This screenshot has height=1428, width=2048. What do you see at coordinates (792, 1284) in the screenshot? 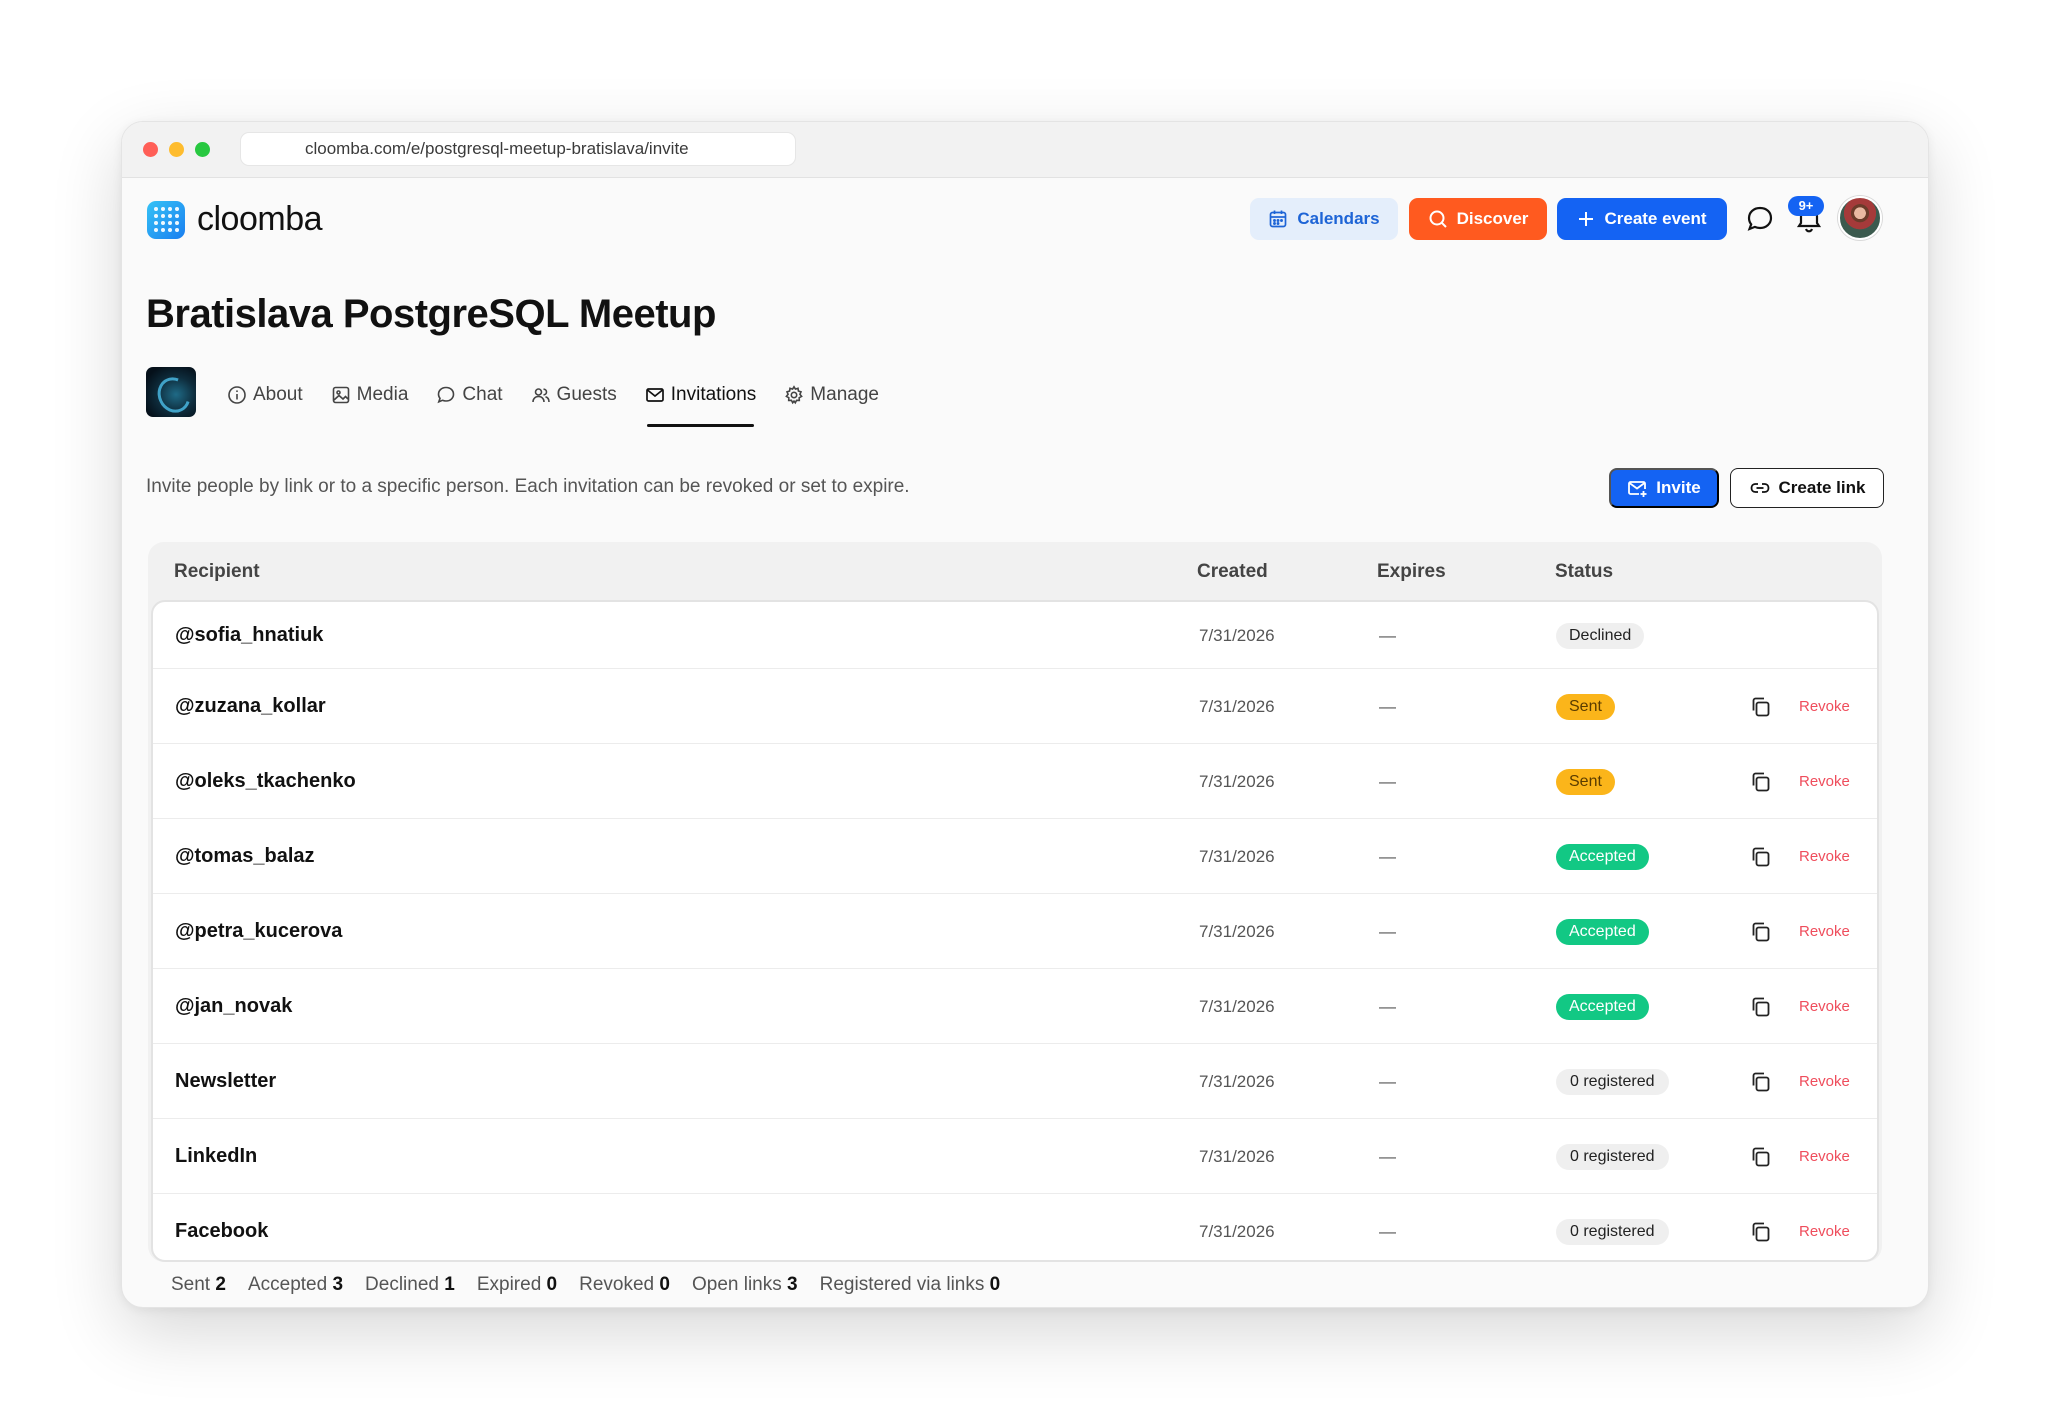
I see `stat-value: 3` at bounding box center [792, 1284].